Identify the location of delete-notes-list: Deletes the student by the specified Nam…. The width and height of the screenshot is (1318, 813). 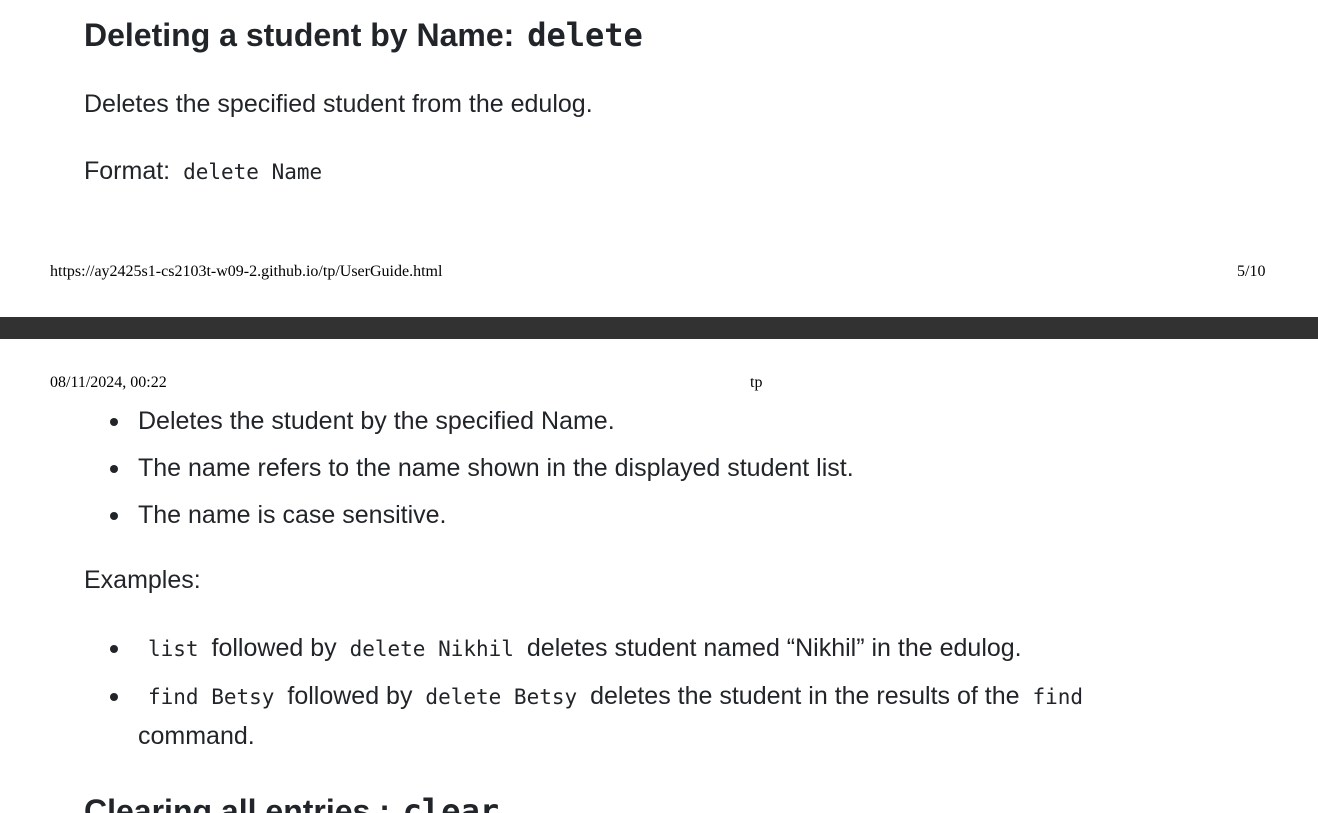
(481, 468).